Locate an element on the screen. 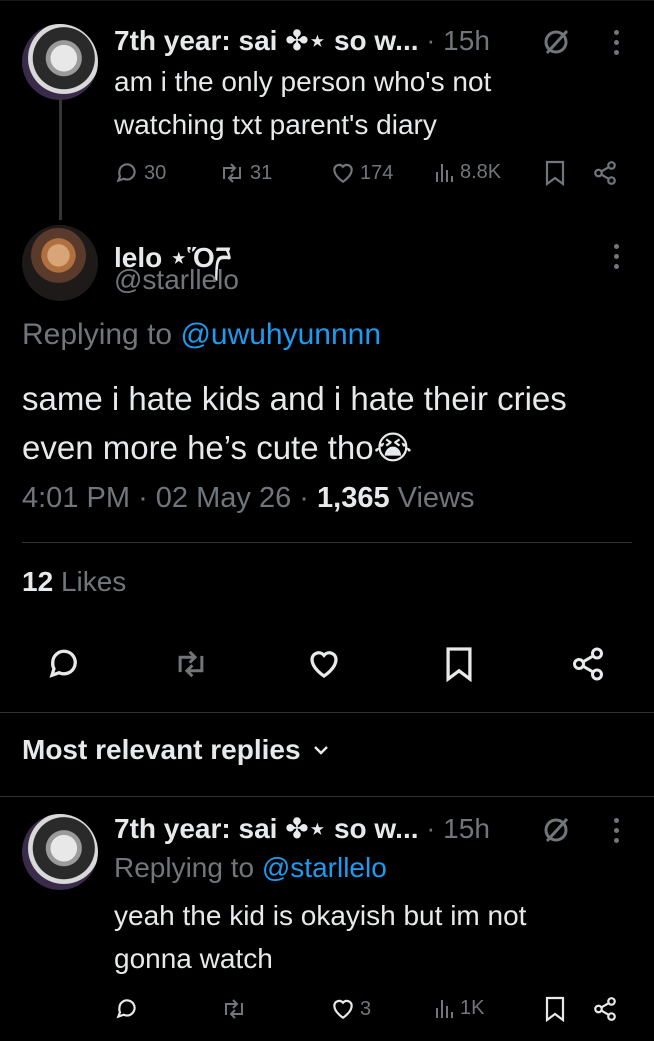 This screenshot has width=654, height=1041. retweet-count: 31 is located at coordinates (261, 172).